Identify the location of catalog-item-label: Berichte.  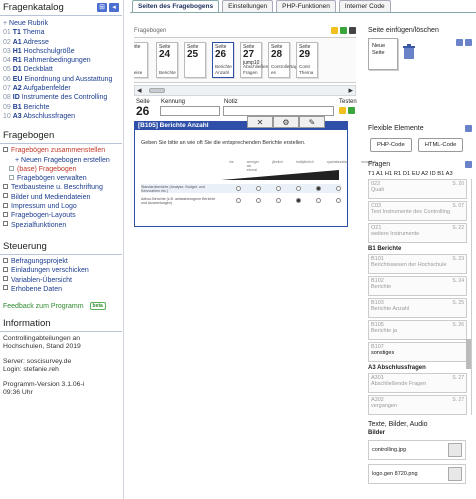
(37, 107).